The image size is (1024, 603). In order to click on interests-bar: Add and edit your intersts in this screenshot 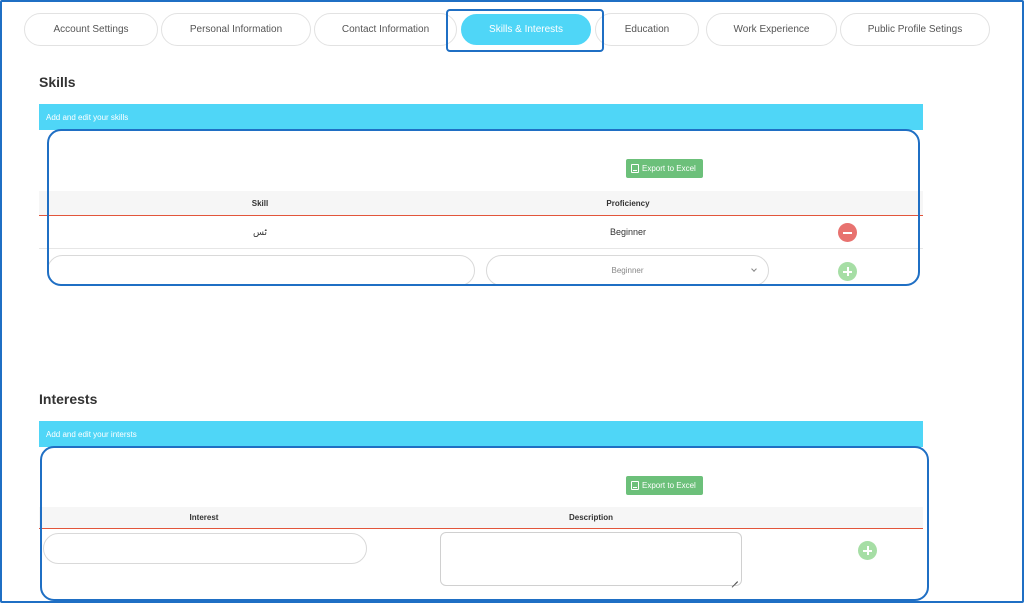, I will do `click(481, 434)`.